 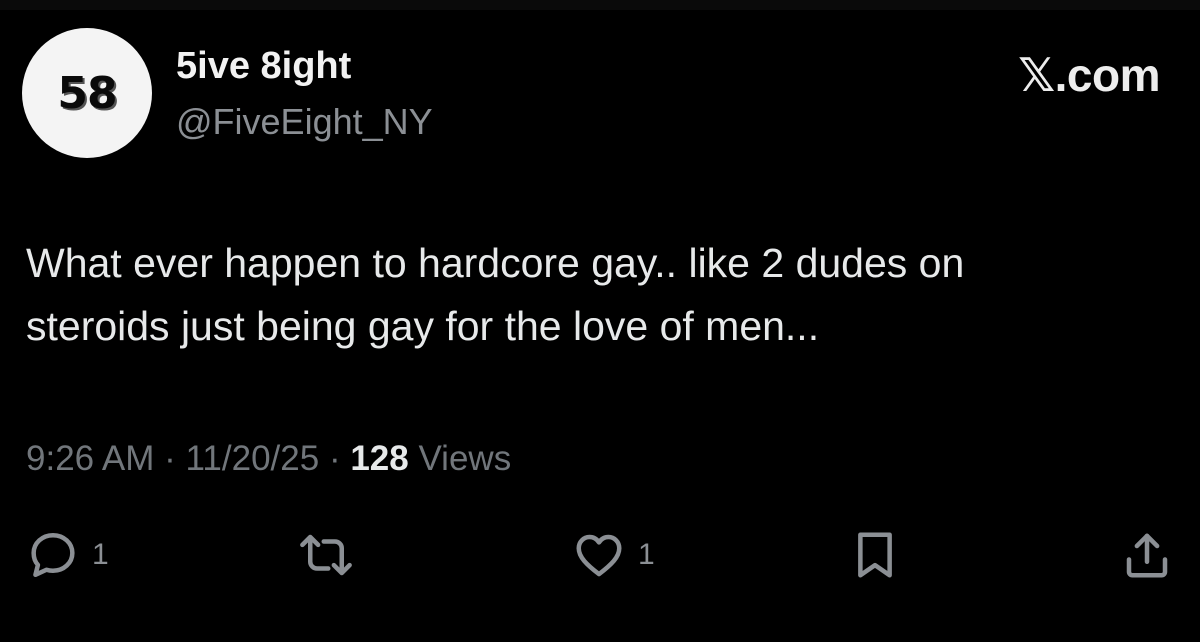 I want to click on tweet-metadata: 9:26 AM · 11/20/25 · 128 Views, so click(x=268, y=459).